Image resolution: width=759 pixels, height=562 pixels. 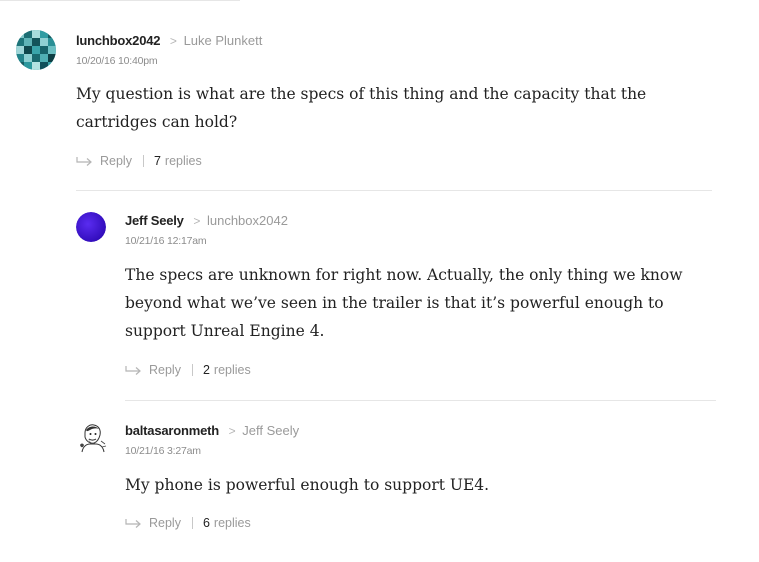 I want to click on replies-link: 7 replies, so click(x=178, y=161).